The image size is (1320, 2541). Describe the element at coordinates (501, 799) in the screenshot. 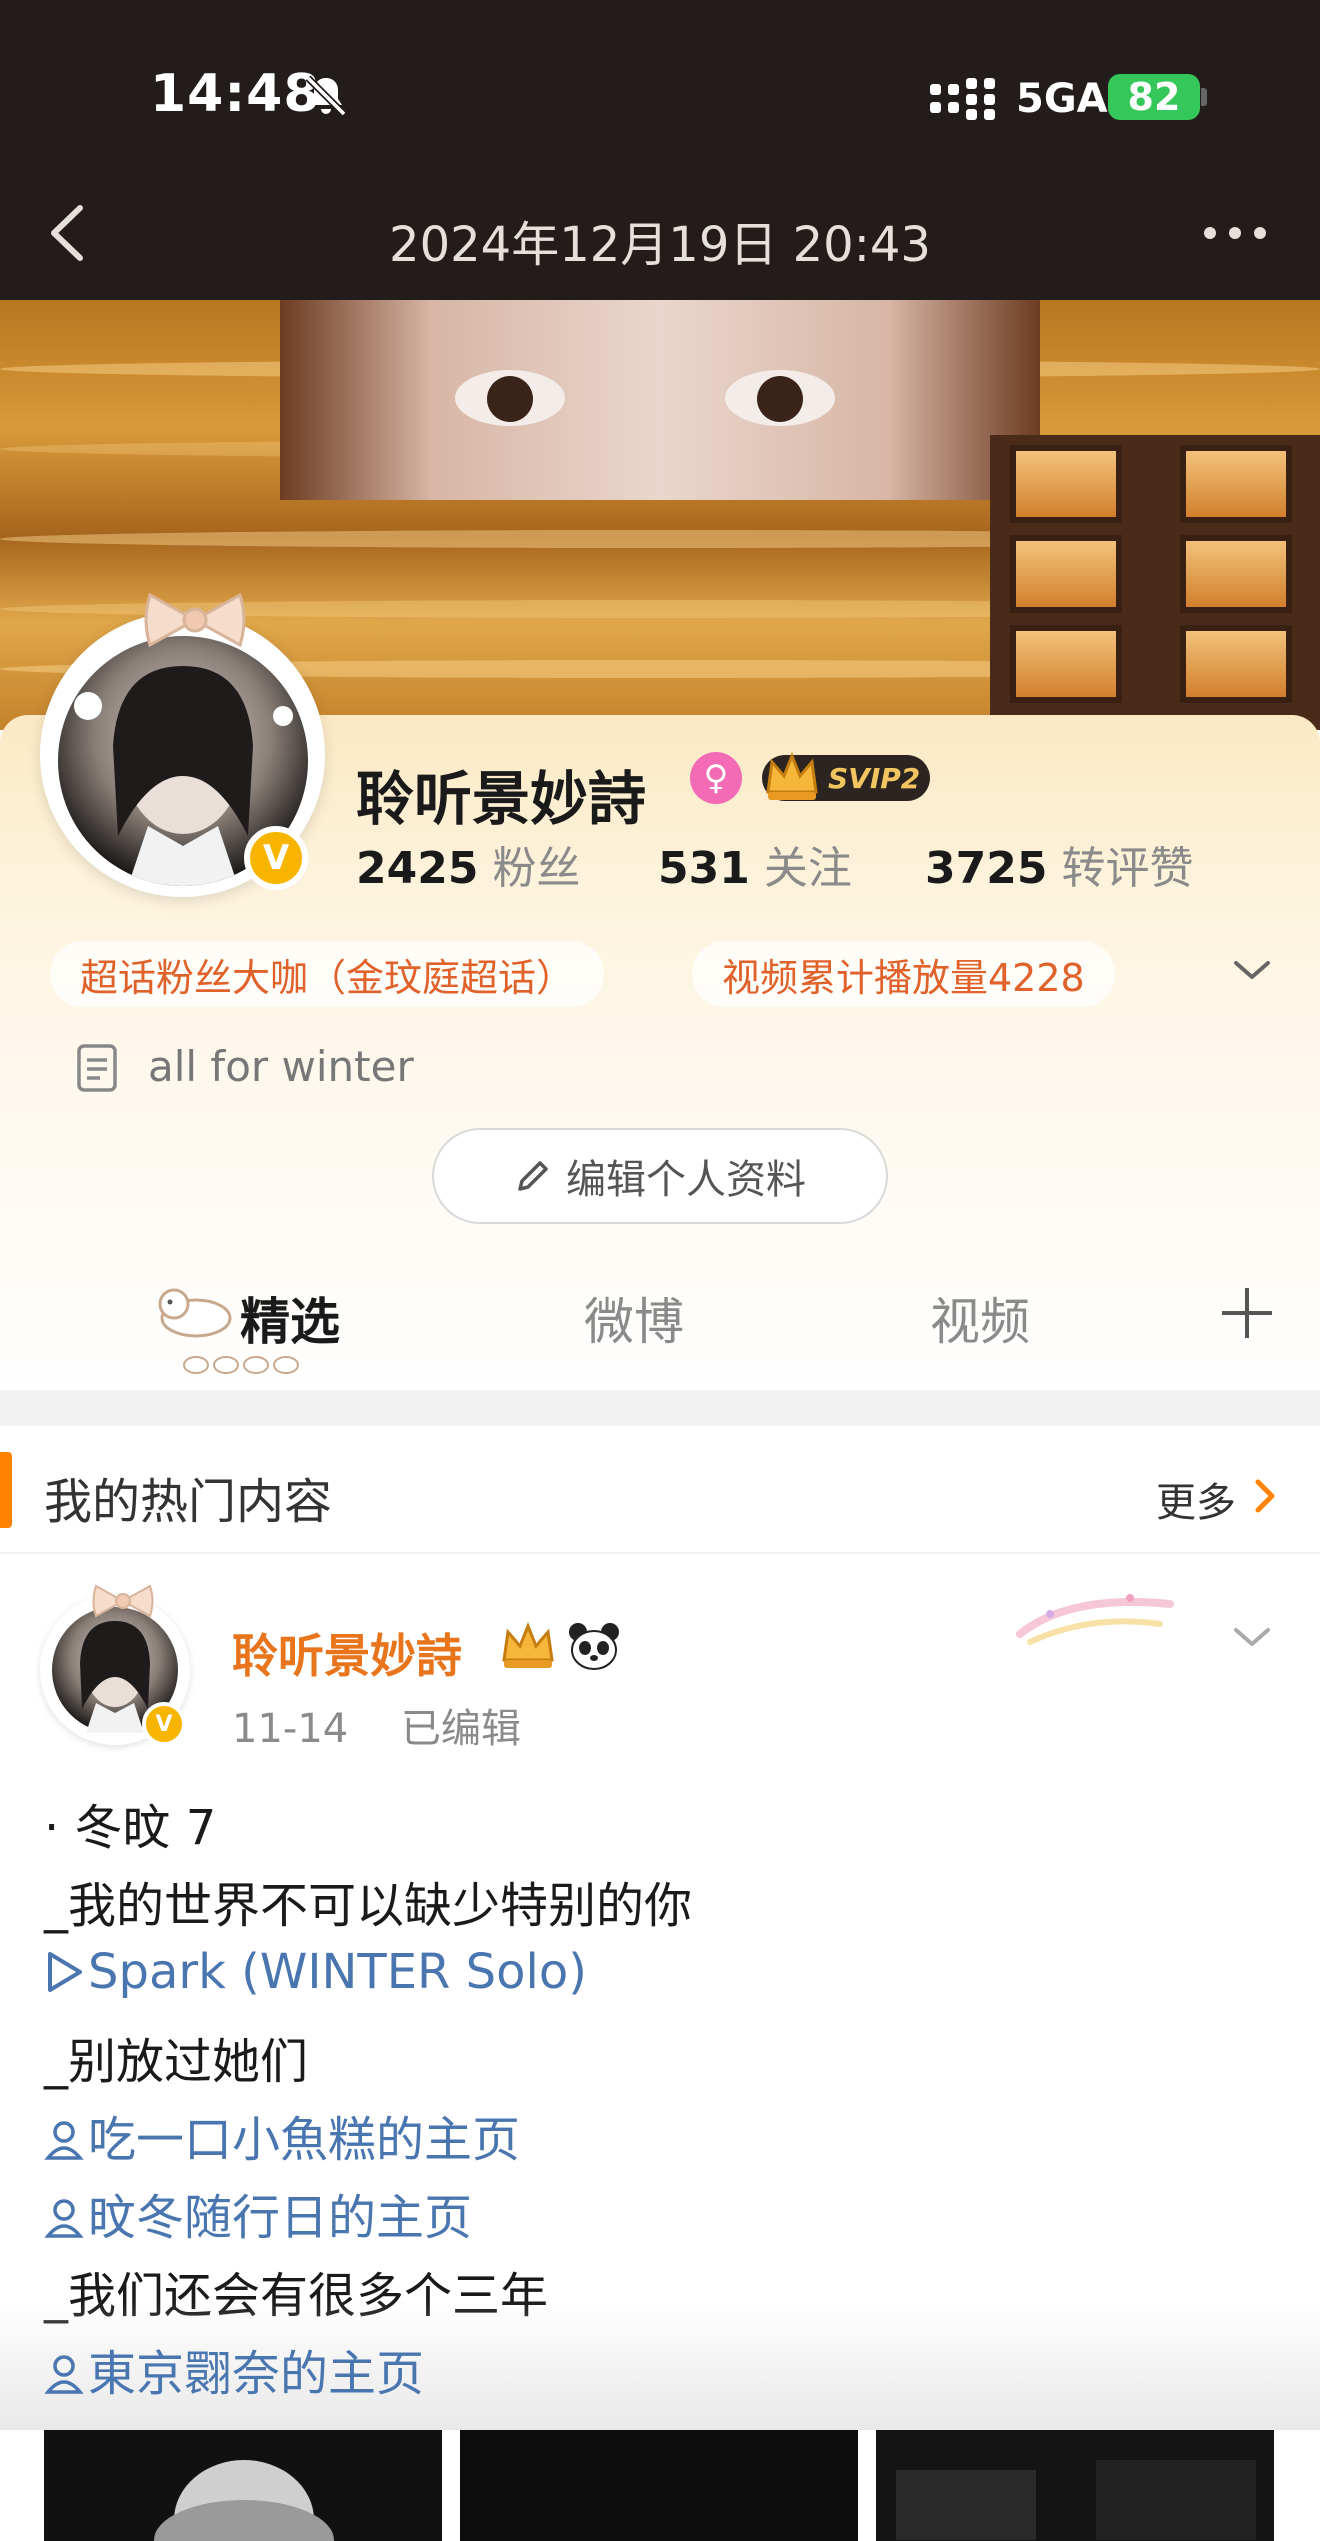

I see `profile-username: 聆听景妙詩` at that location.